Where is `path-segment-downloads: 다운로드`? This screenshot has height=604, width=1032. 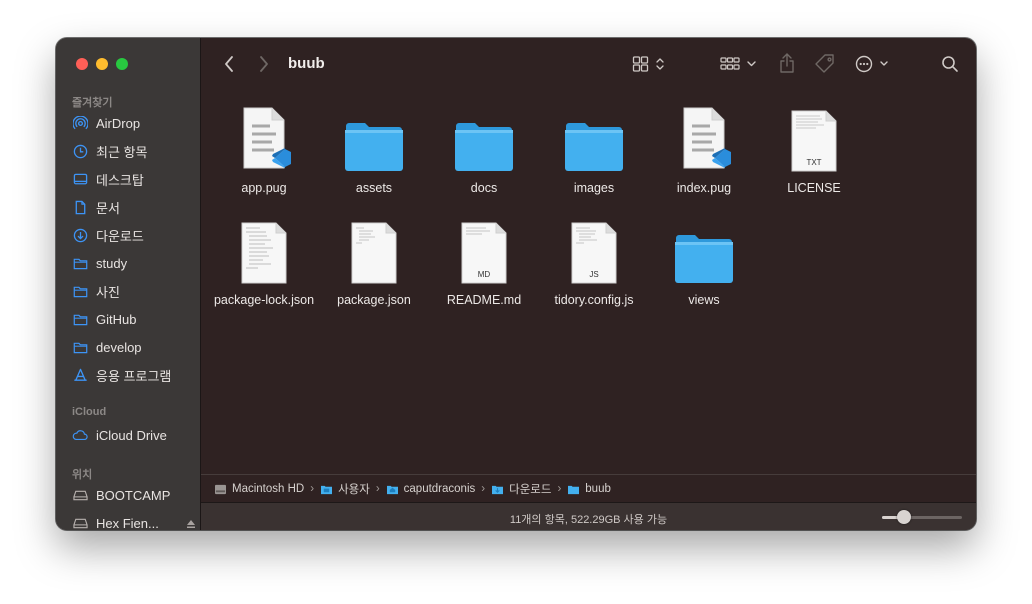
path-segment-downloads: 다운로드 is located at coordinates (521, 489).